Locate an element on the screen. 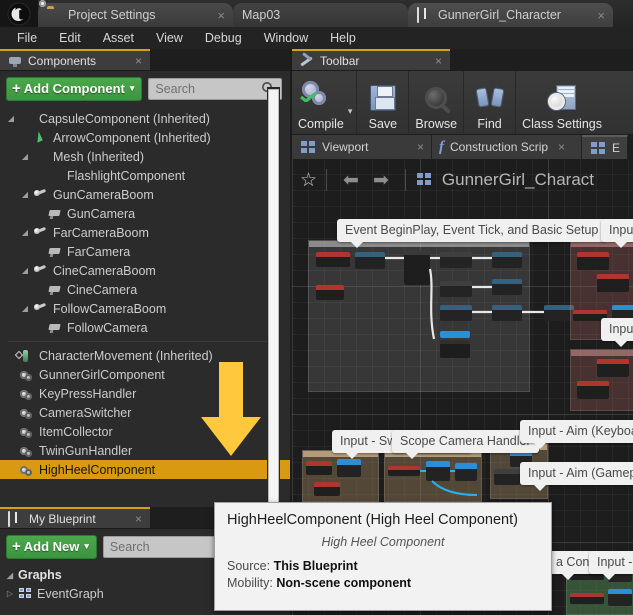 Image resolution: width=633 pixels, height=615 pixels. graph-comment-bubble: Input - is located at coordinates (611, 565).